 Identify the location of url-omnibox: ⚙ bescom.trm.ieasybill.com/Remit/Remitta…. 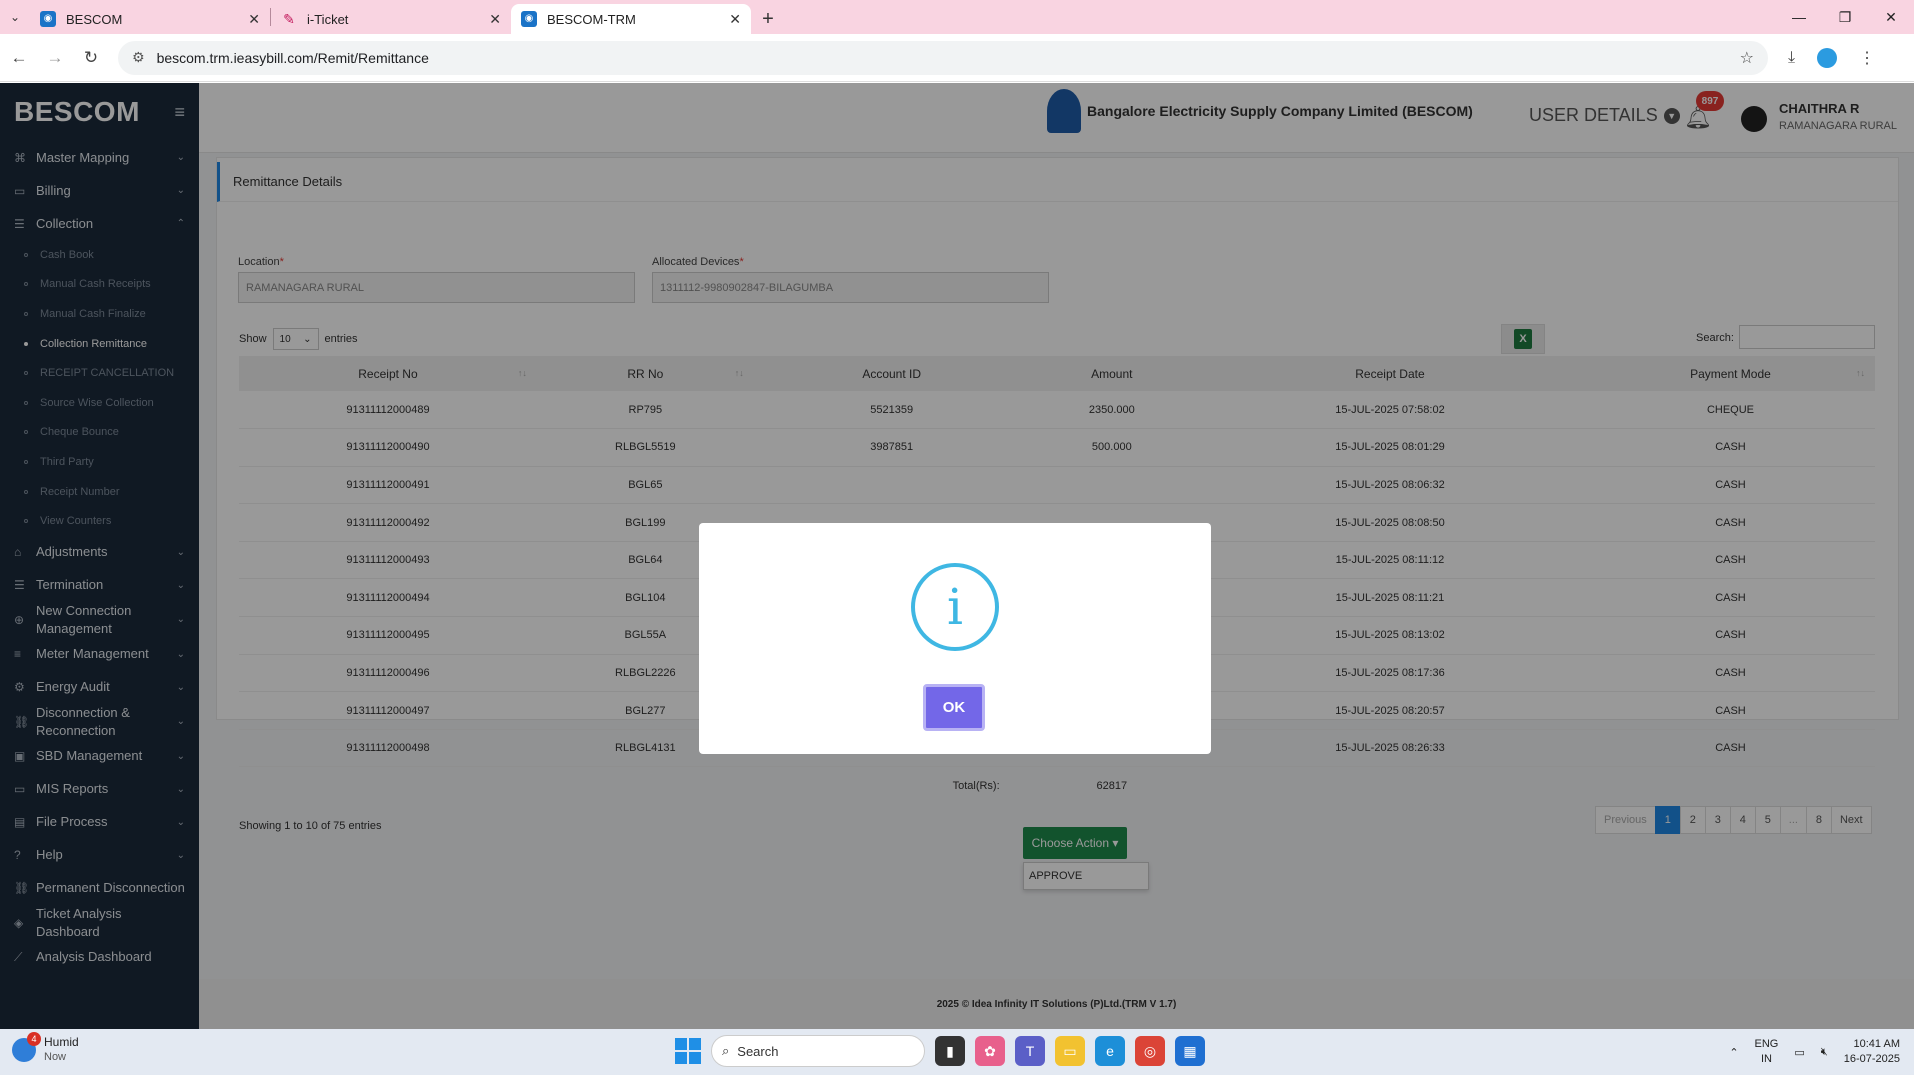
(943, 57).